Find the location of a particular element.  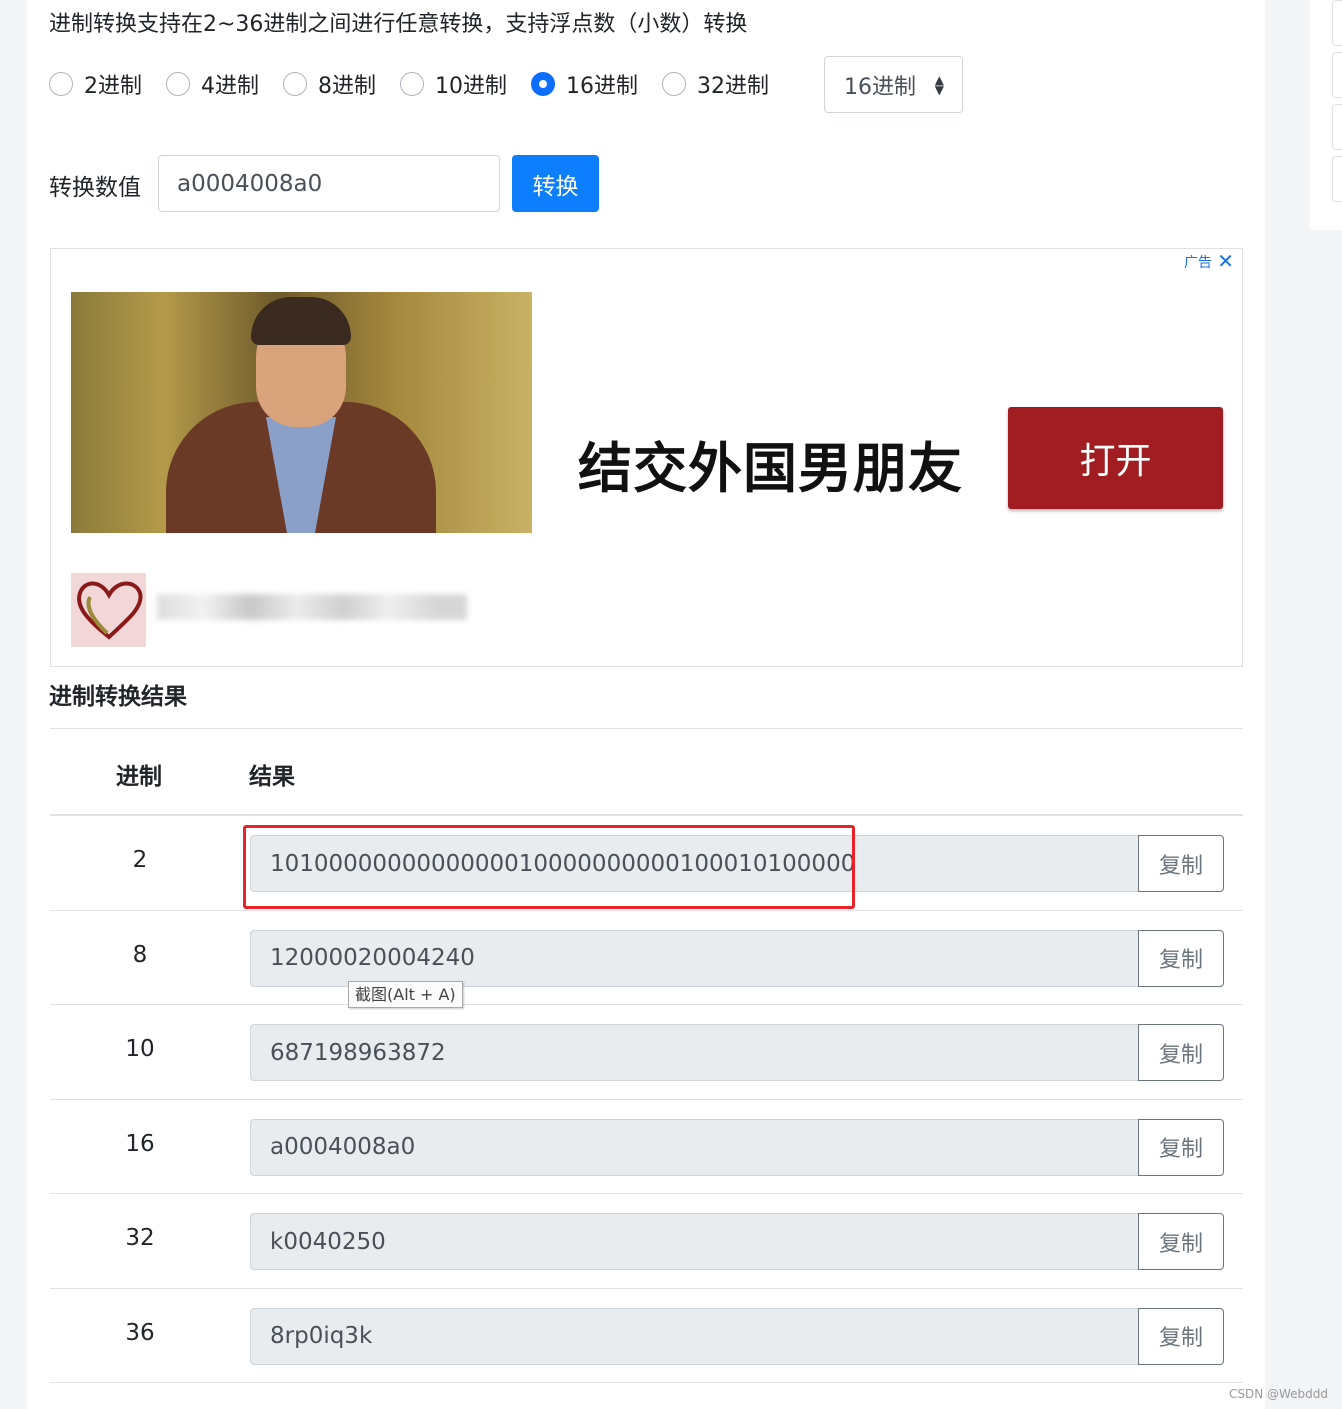

radix-radio-group: 2进制 4进制 8进制 10进制 16进制 32进制 is located at coordinates (421, 84).